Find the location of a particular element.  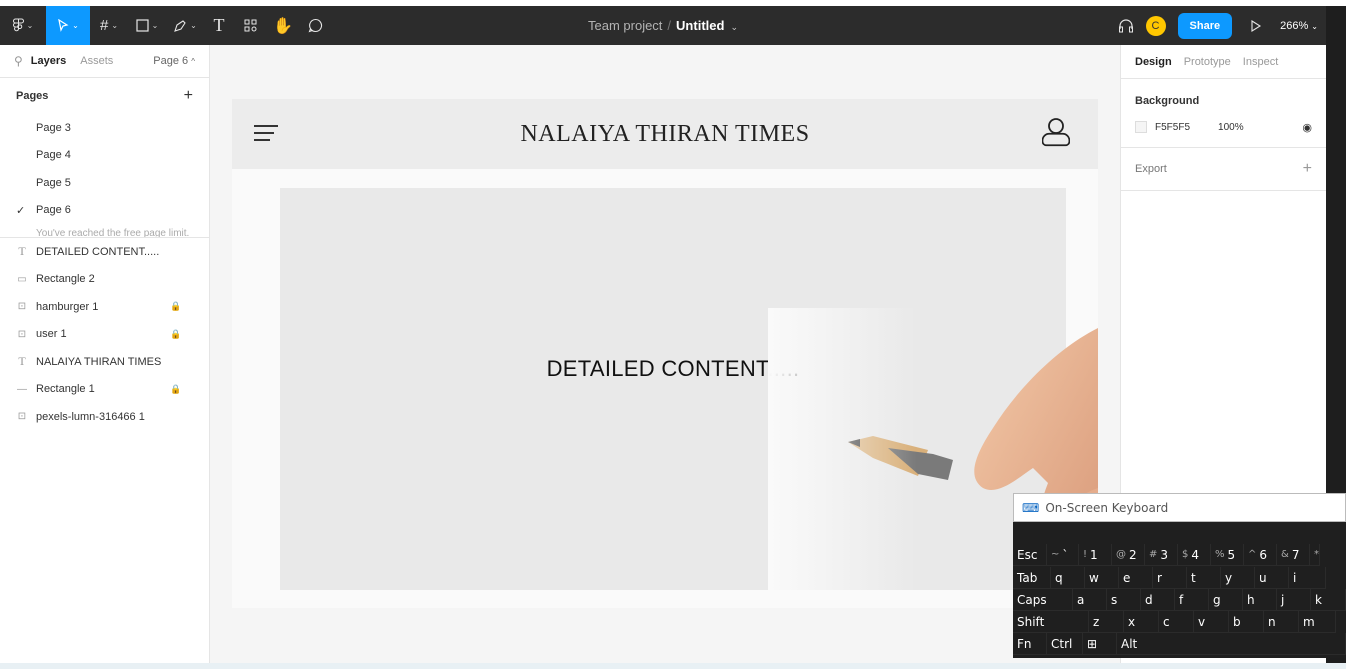

comment-tool-button is located at coordinates (315, 25).